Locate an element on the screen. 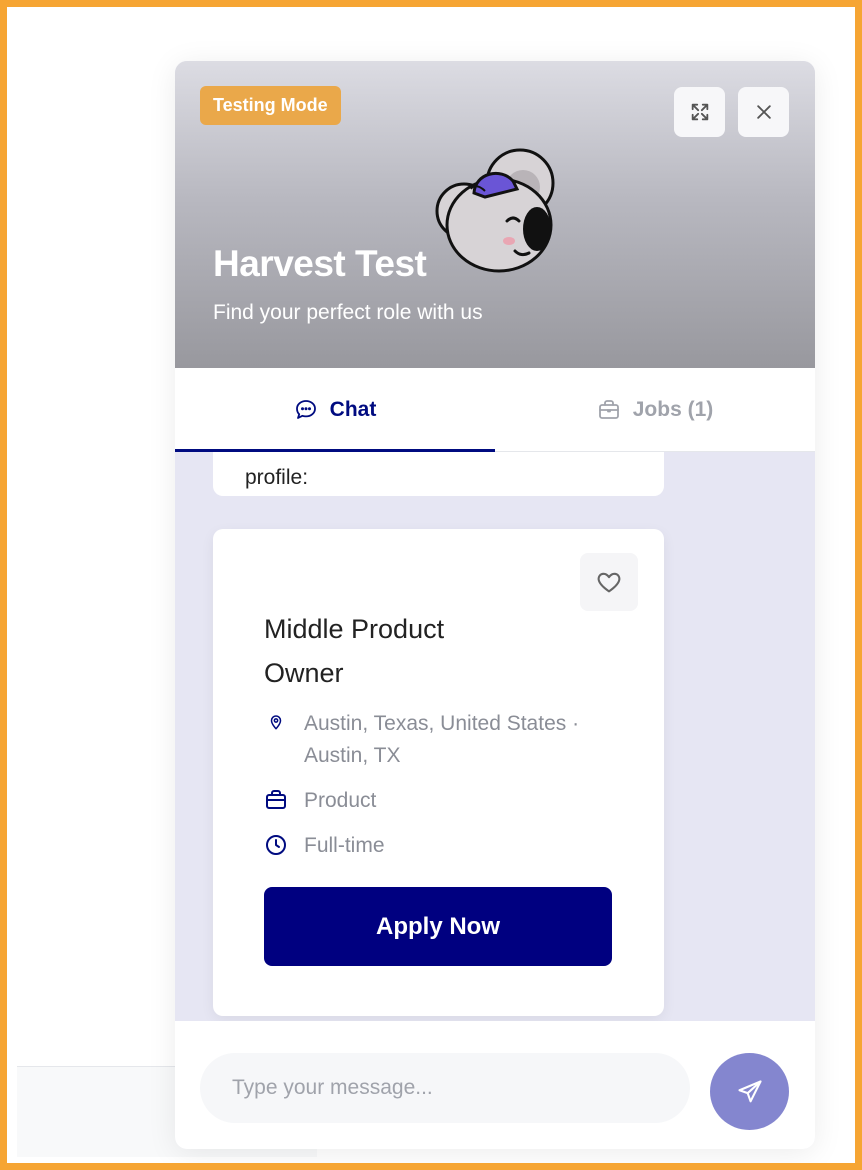 This screenshot has height=1170, width=862. close-icon is located at coordinates (763, 112).